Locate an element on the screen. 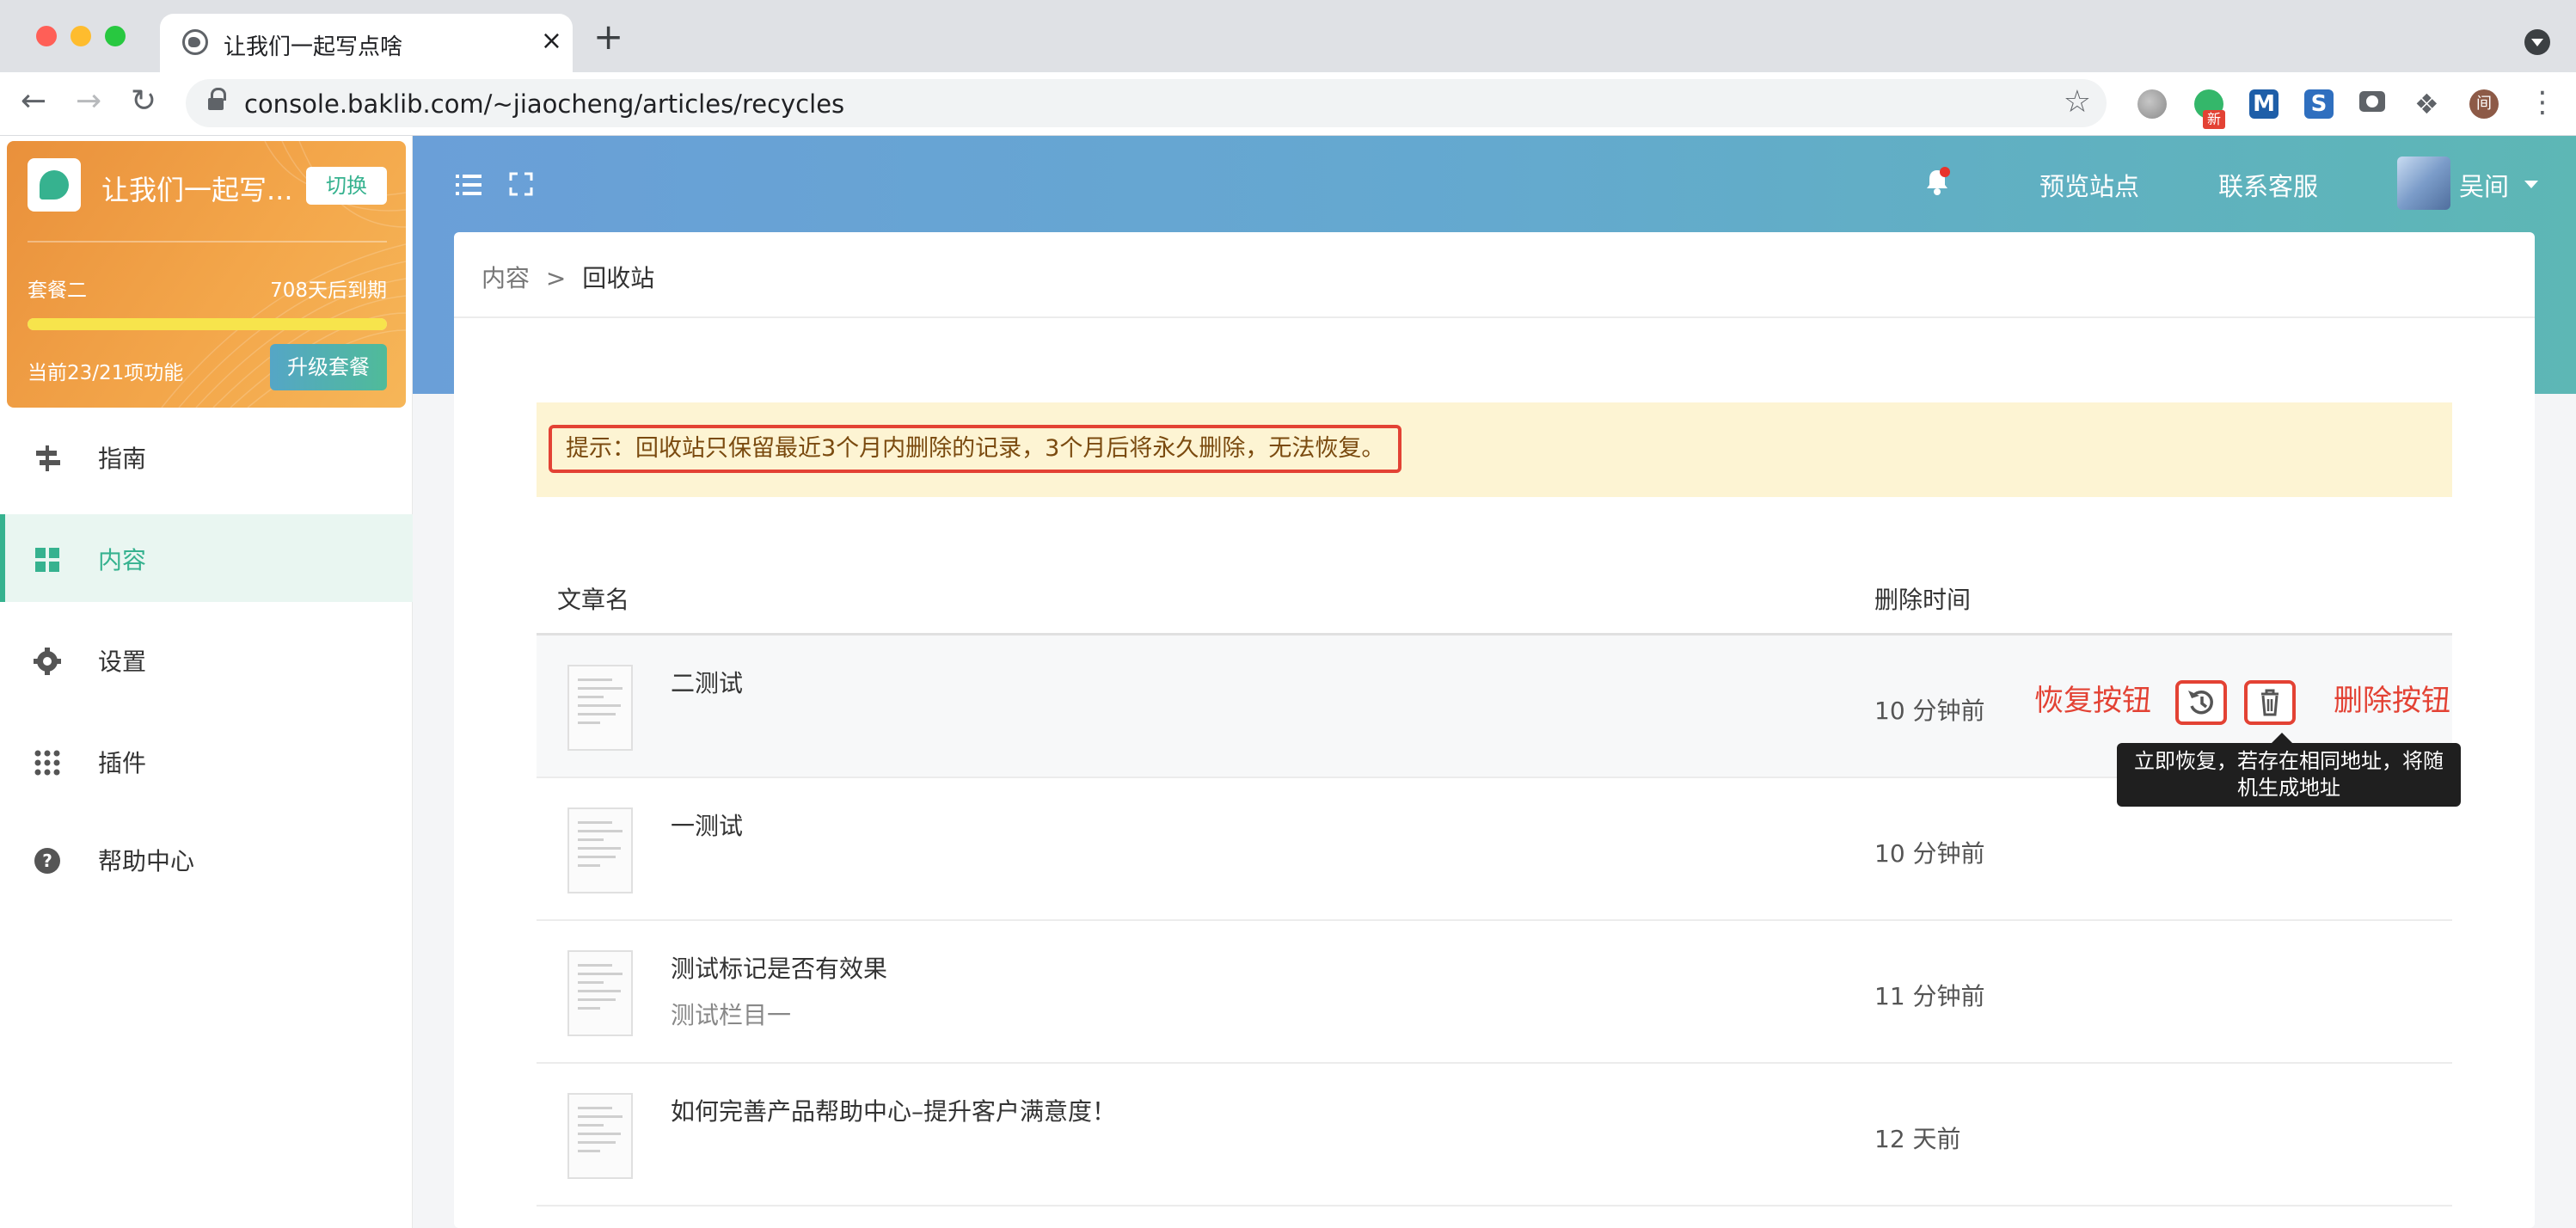  user-name: 吴间 is located at coordinates (2484, 185).